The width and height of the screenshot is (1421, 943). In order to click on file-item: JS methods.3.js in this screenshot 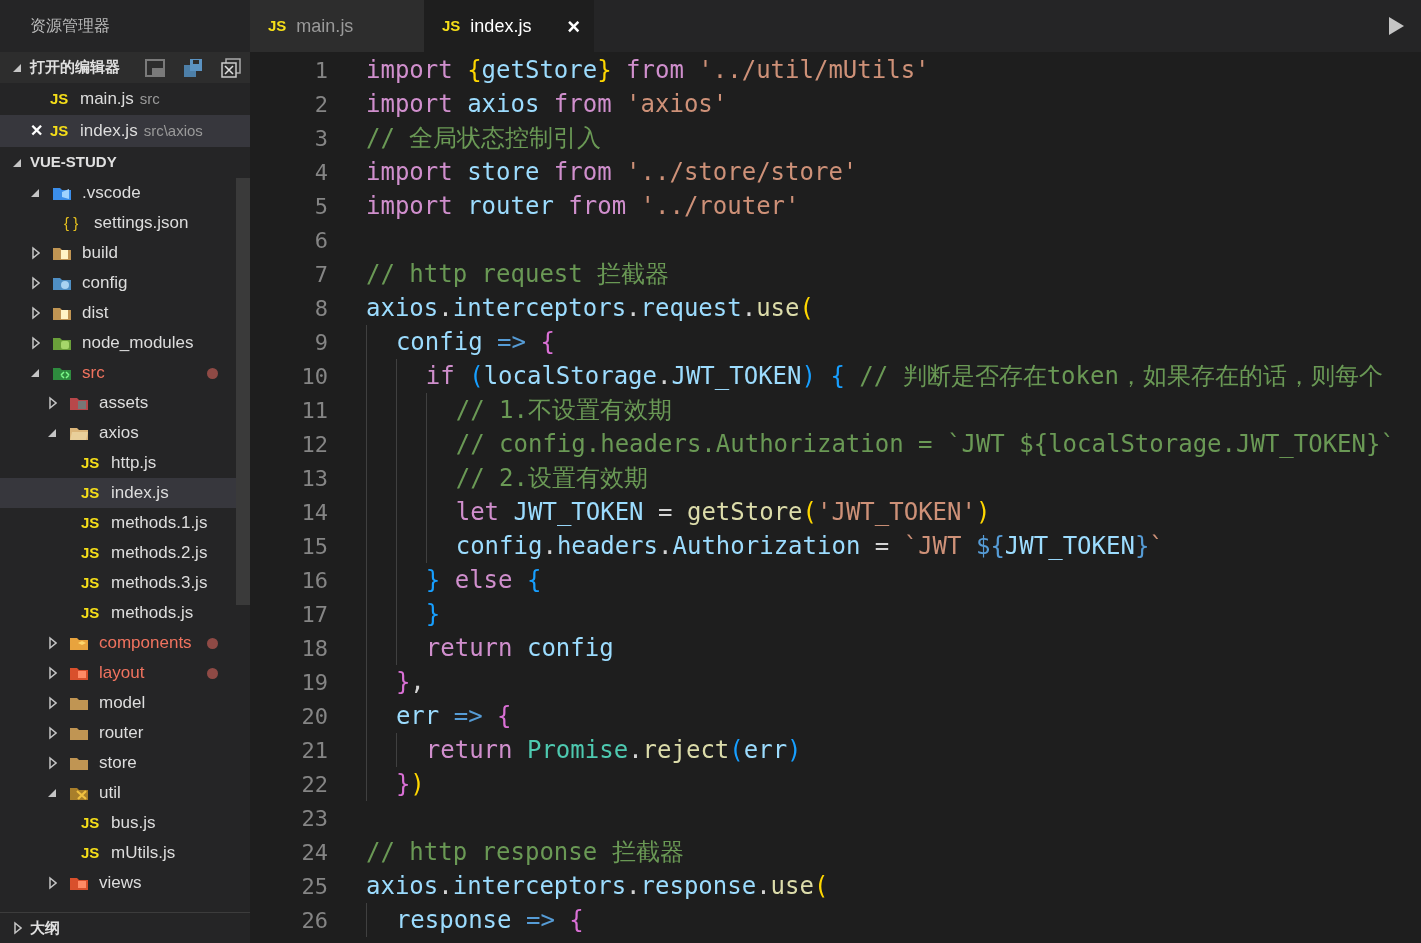, I will do `click(118, 583)`.